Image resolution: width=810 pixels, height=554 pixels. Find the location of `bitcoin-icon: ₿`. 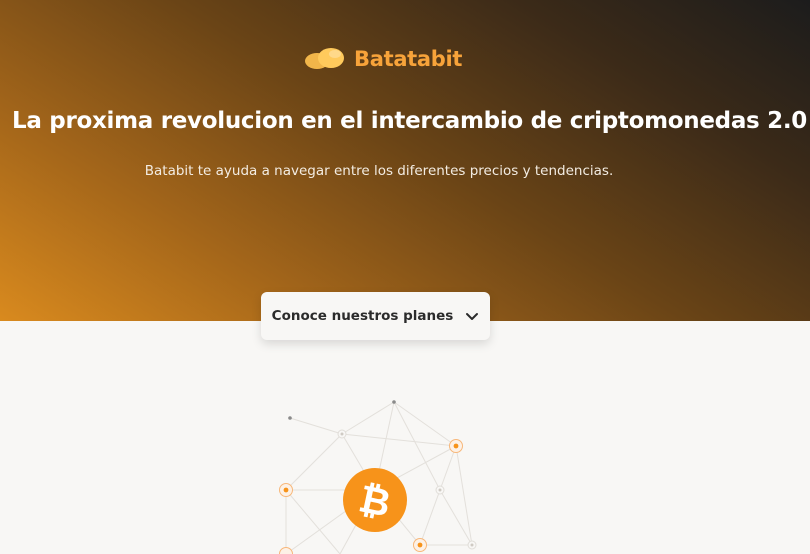

bitcoin-icon: ₿ is located at coordinates (375, 500).